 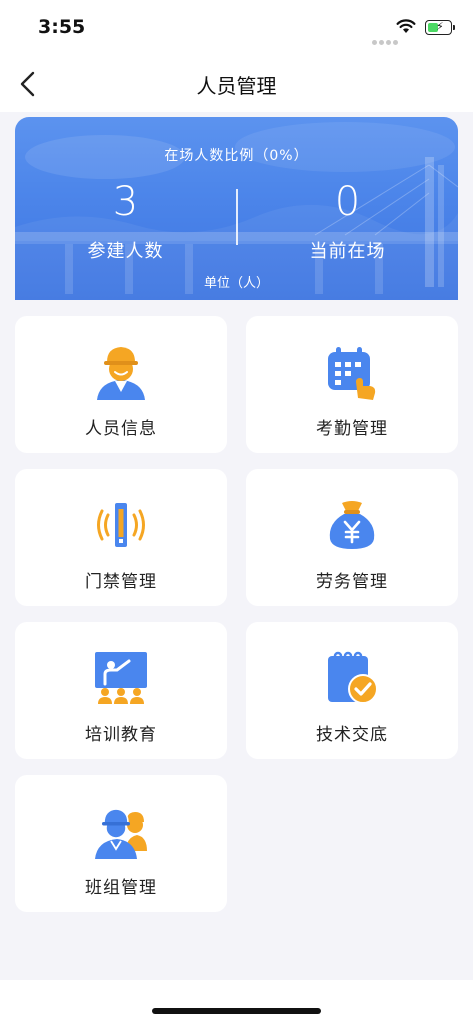 What do you see at coordinates (121, 525) in the screenshot?
I see `access-gate-icon` at bounding box center [121, 525].